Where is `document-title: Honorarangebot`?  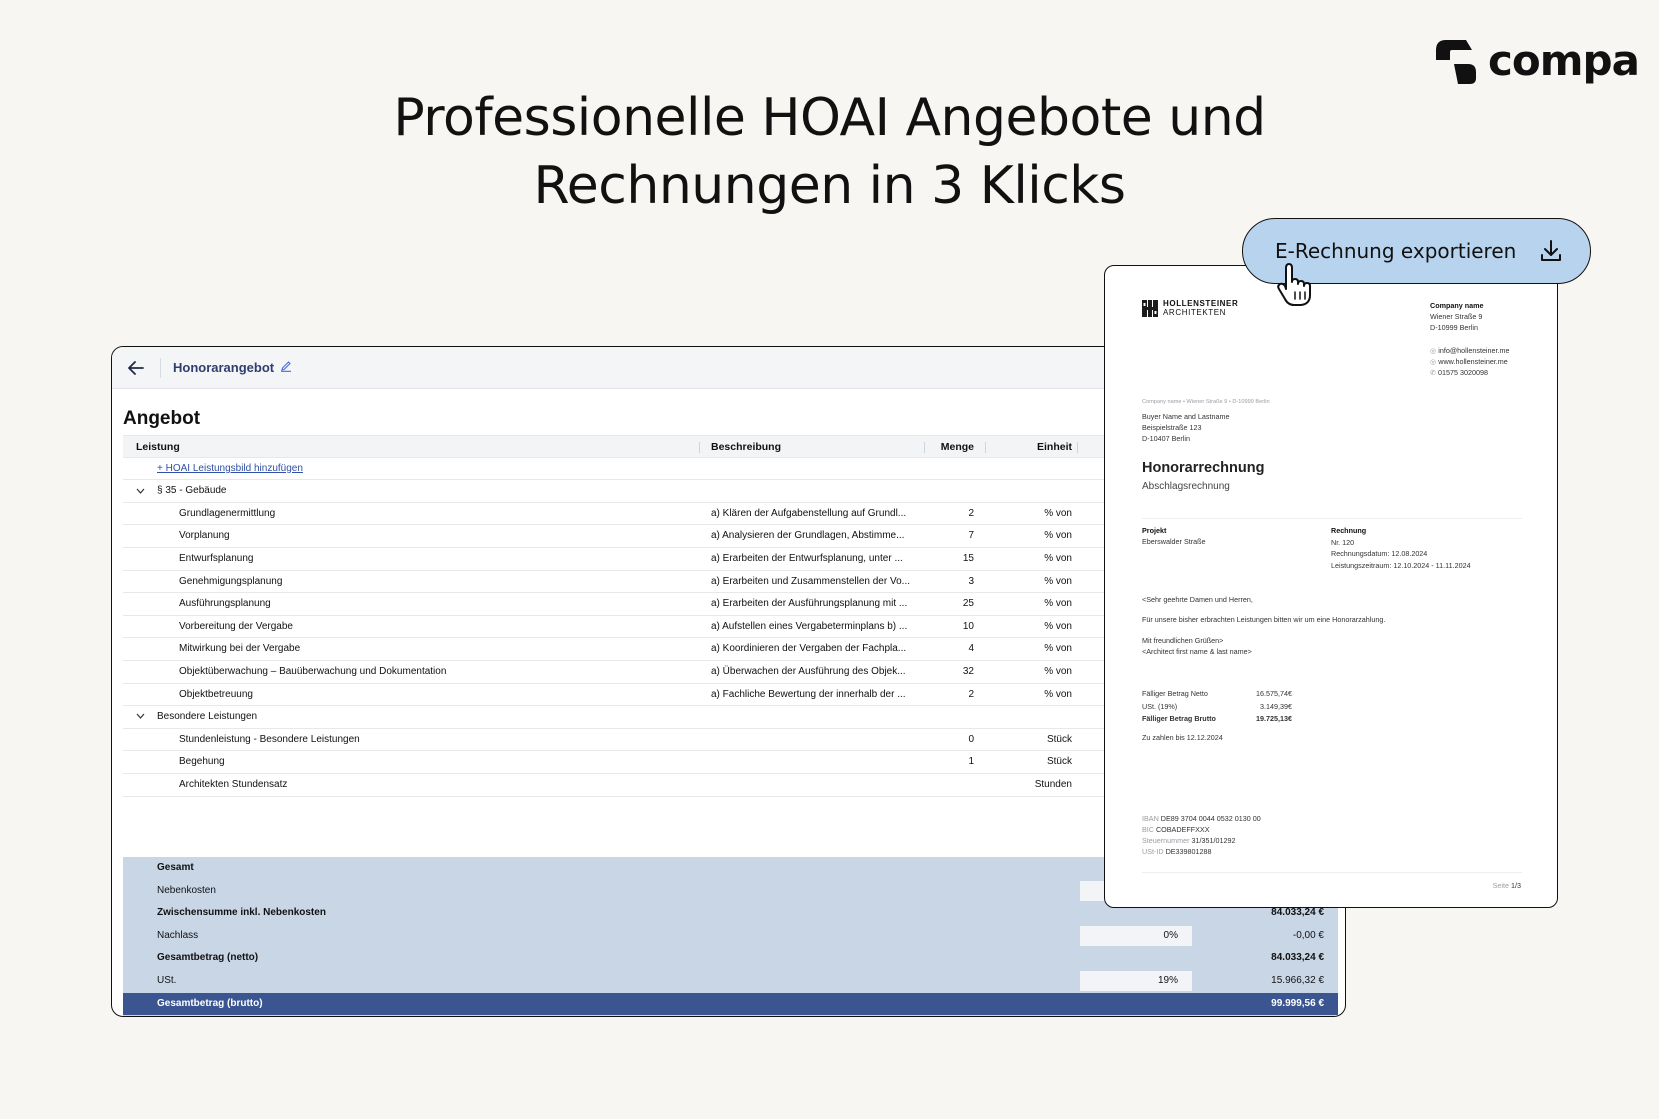 document-title: Honorarangebot is located at coordinates (223, 367).